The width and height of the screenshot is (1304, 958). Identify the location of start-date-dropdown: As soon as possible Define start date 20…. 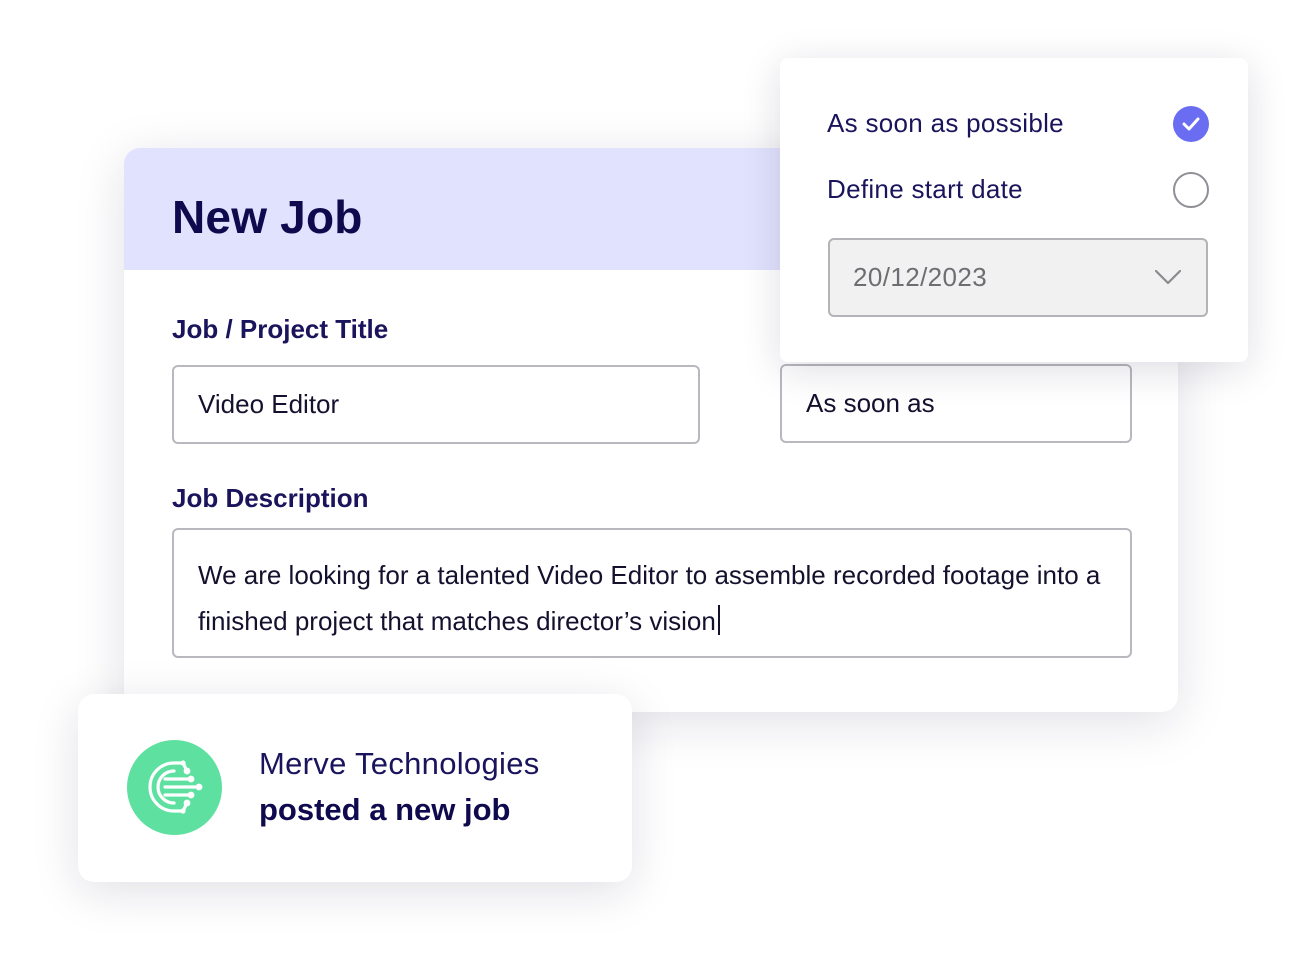
(1014, 210).